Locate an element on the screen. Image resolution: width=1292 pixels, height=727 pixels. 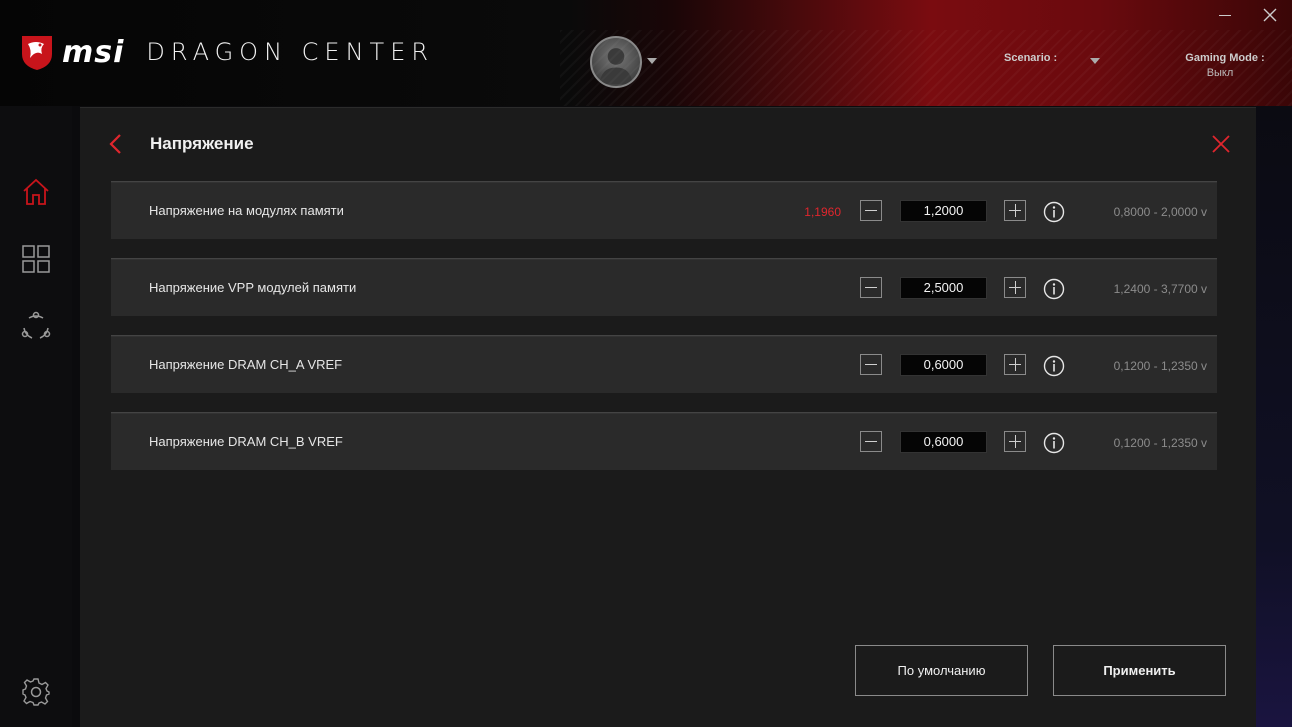
brand-name: msi is located at coordinates (93, 52).